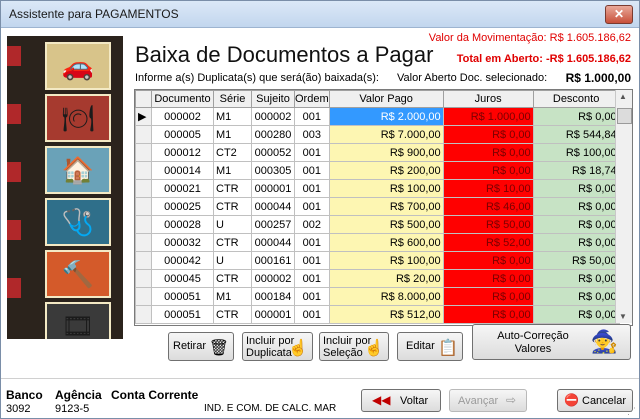  Describe the element at coordinates (232, 99) in the screenshot. I see `column-header-serie: Série` at that location.